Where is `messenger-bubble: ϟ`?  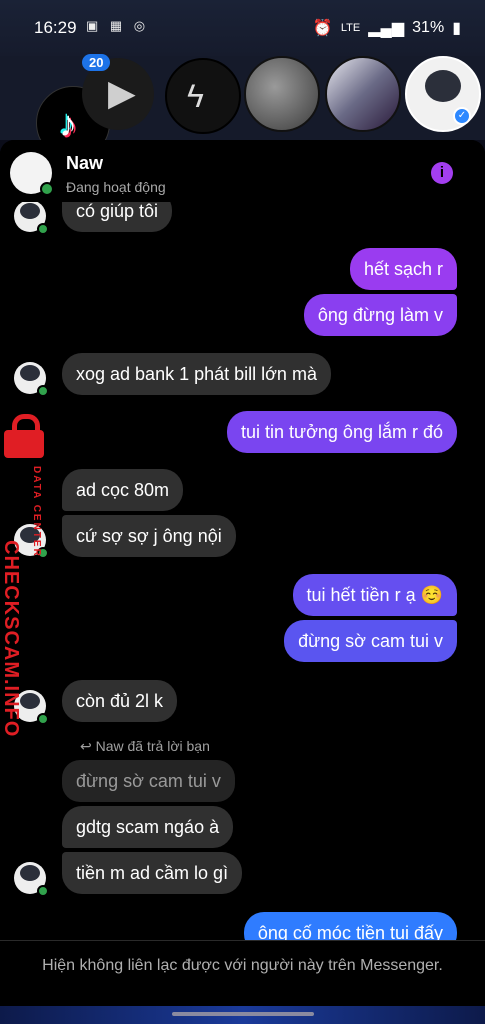
messenger-bubble: ϟ is located at coordinates (203, 96).